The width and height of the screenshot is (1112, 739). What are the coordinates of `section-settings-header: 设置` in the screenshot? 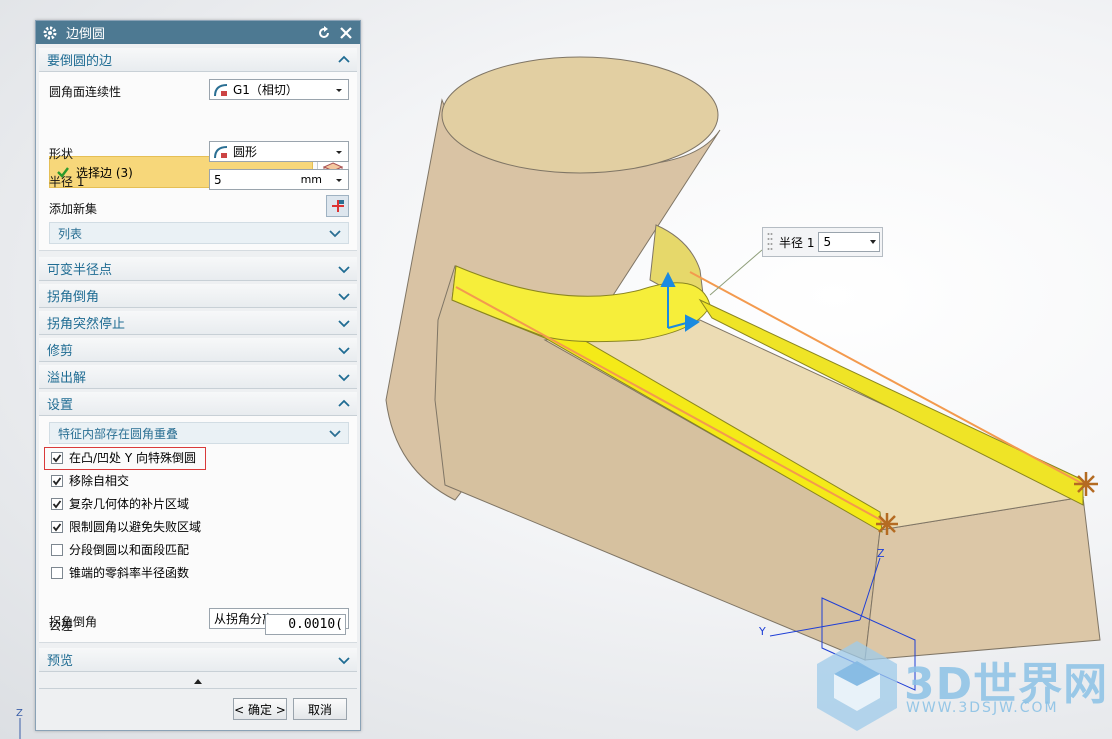 It's located at (198, 404).